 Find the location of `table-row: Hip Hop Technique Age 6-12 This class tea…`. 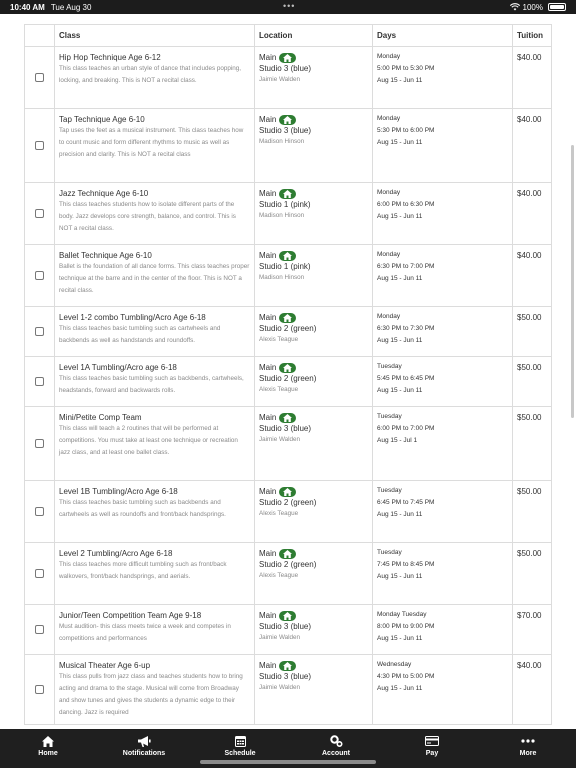

table-row: Hip Hop Technique Age 6-12 This class tea… is located at coordinates (288, 78).